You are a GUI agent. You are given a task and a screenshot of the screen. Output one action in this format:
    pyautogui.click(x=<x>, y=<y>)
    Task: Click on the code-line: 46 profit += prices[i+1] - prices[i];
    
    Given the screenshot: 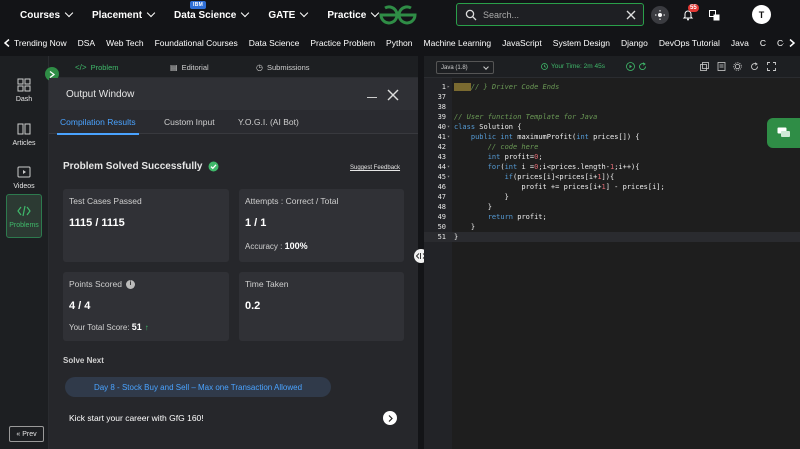 What is the action you would take?
    pyautogui.click(x=612, y=187)
    